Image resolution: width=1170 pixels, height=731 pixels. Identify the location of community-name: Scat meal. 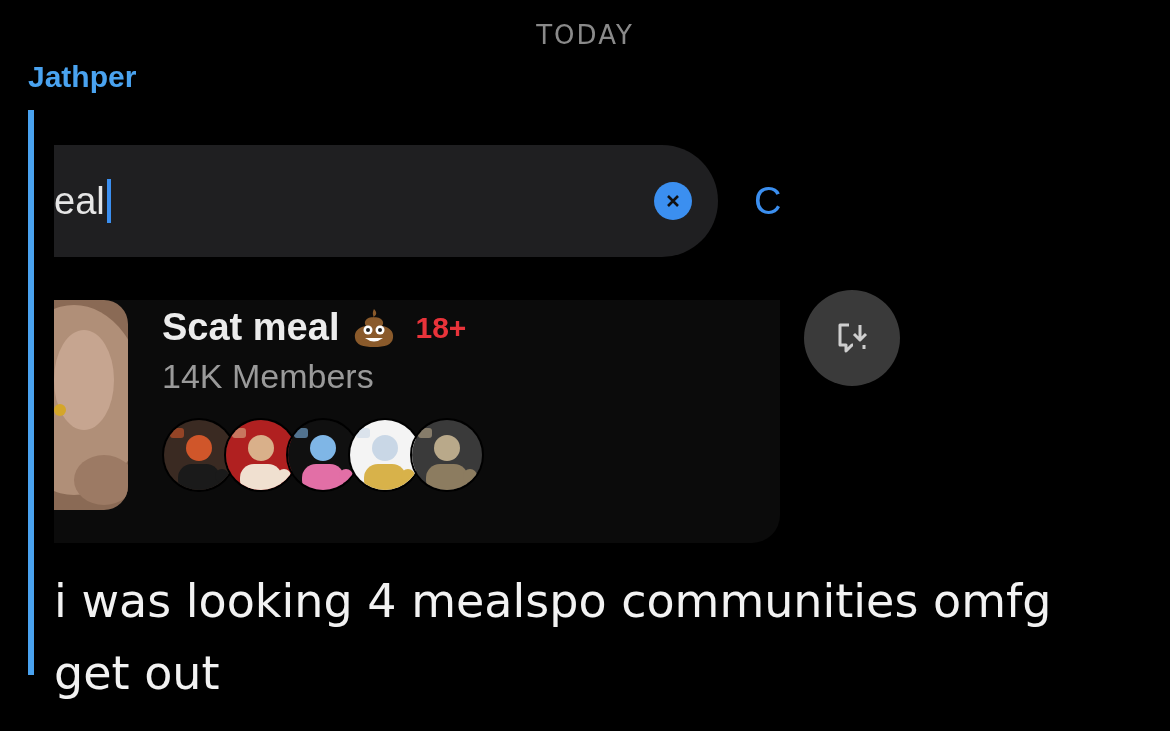
(251, 327).